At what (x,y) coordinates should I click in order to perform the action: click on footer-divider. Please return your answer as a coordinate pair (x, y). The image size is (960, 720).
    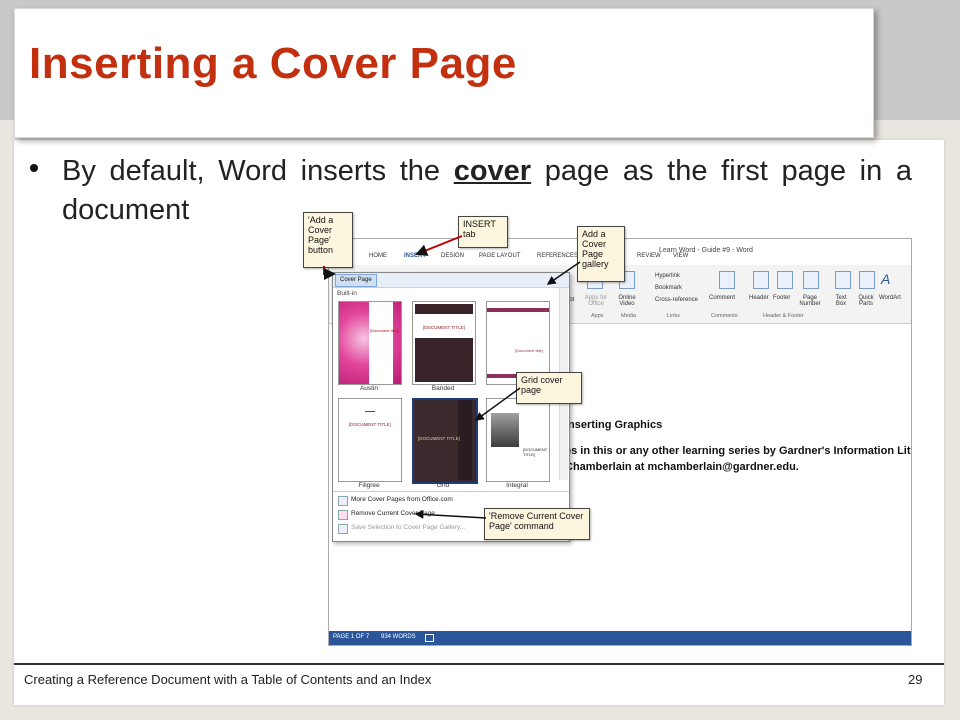
    Looking at the image, I should click on (479, 664).